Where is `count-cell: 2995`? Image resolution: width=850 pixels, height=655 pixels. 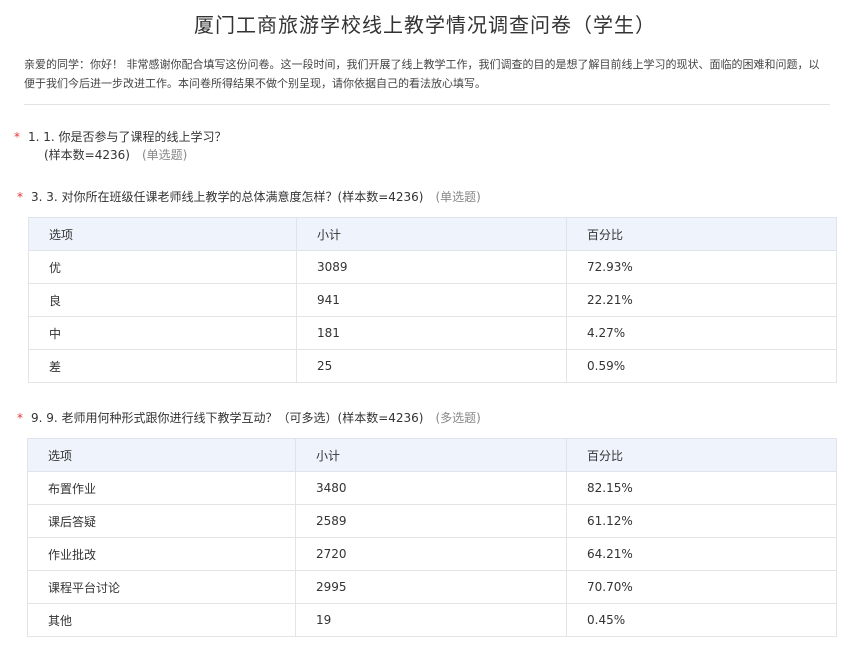 count-cell: 2995 is located at coordinates (431, 587).